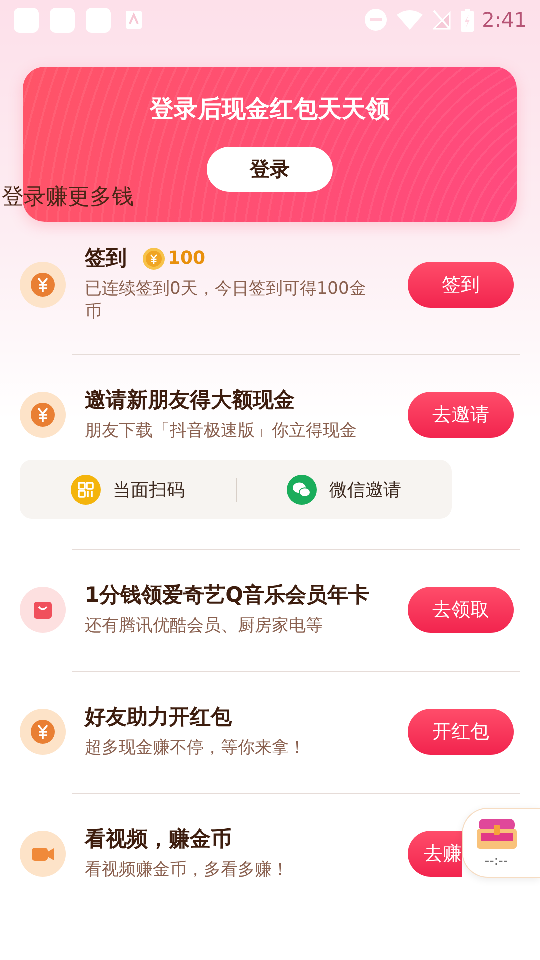 The width and height of the screenshot is (540, 960). Describe the element at coordinates (158, 839) in the screenshot. I see `task-title: 看视频，赚金币` at that location.